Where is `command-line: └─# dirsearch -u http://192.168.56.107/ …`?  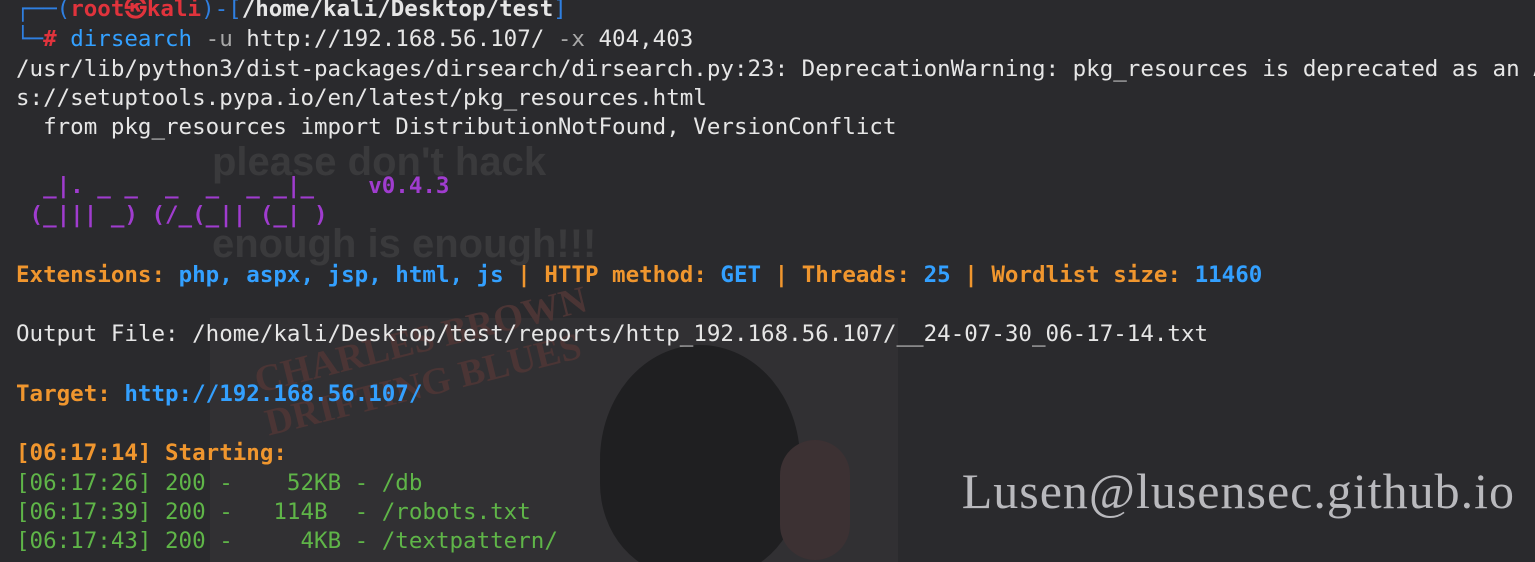
command-line: └─# dirsearch -u http://192.168.56.107/ … is located at coordinates (354, 39).